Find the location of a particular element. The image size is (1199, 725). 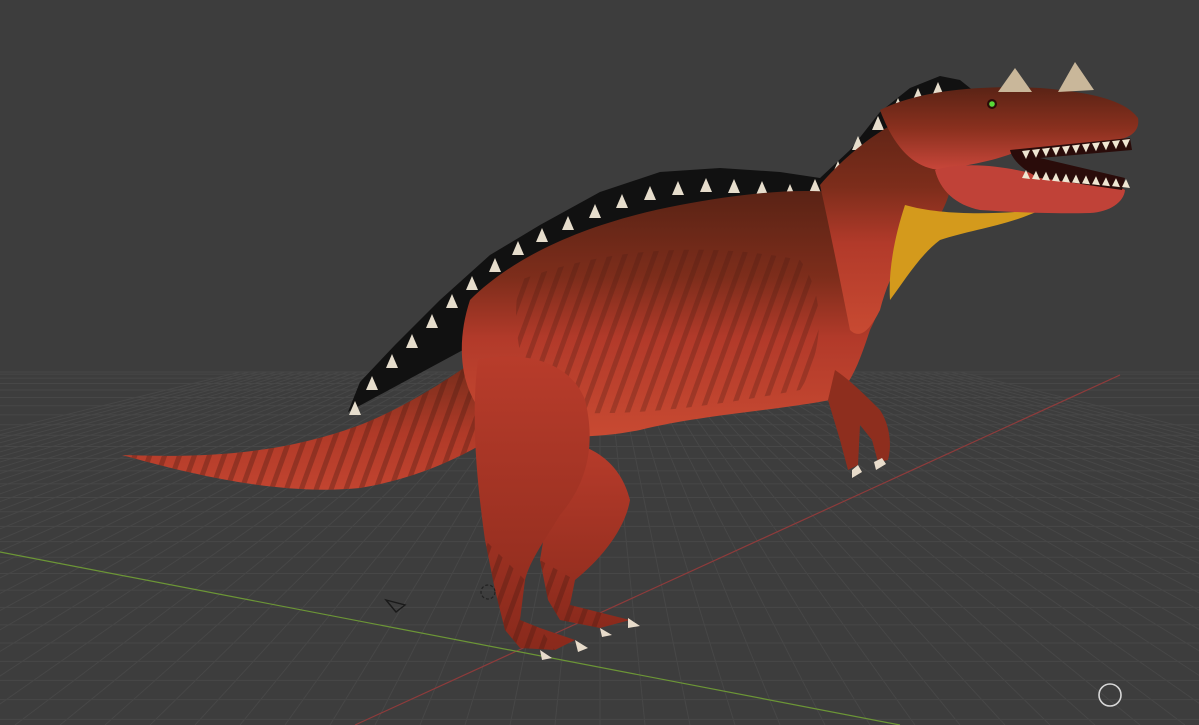

throat is located at coordinates (964, 252).